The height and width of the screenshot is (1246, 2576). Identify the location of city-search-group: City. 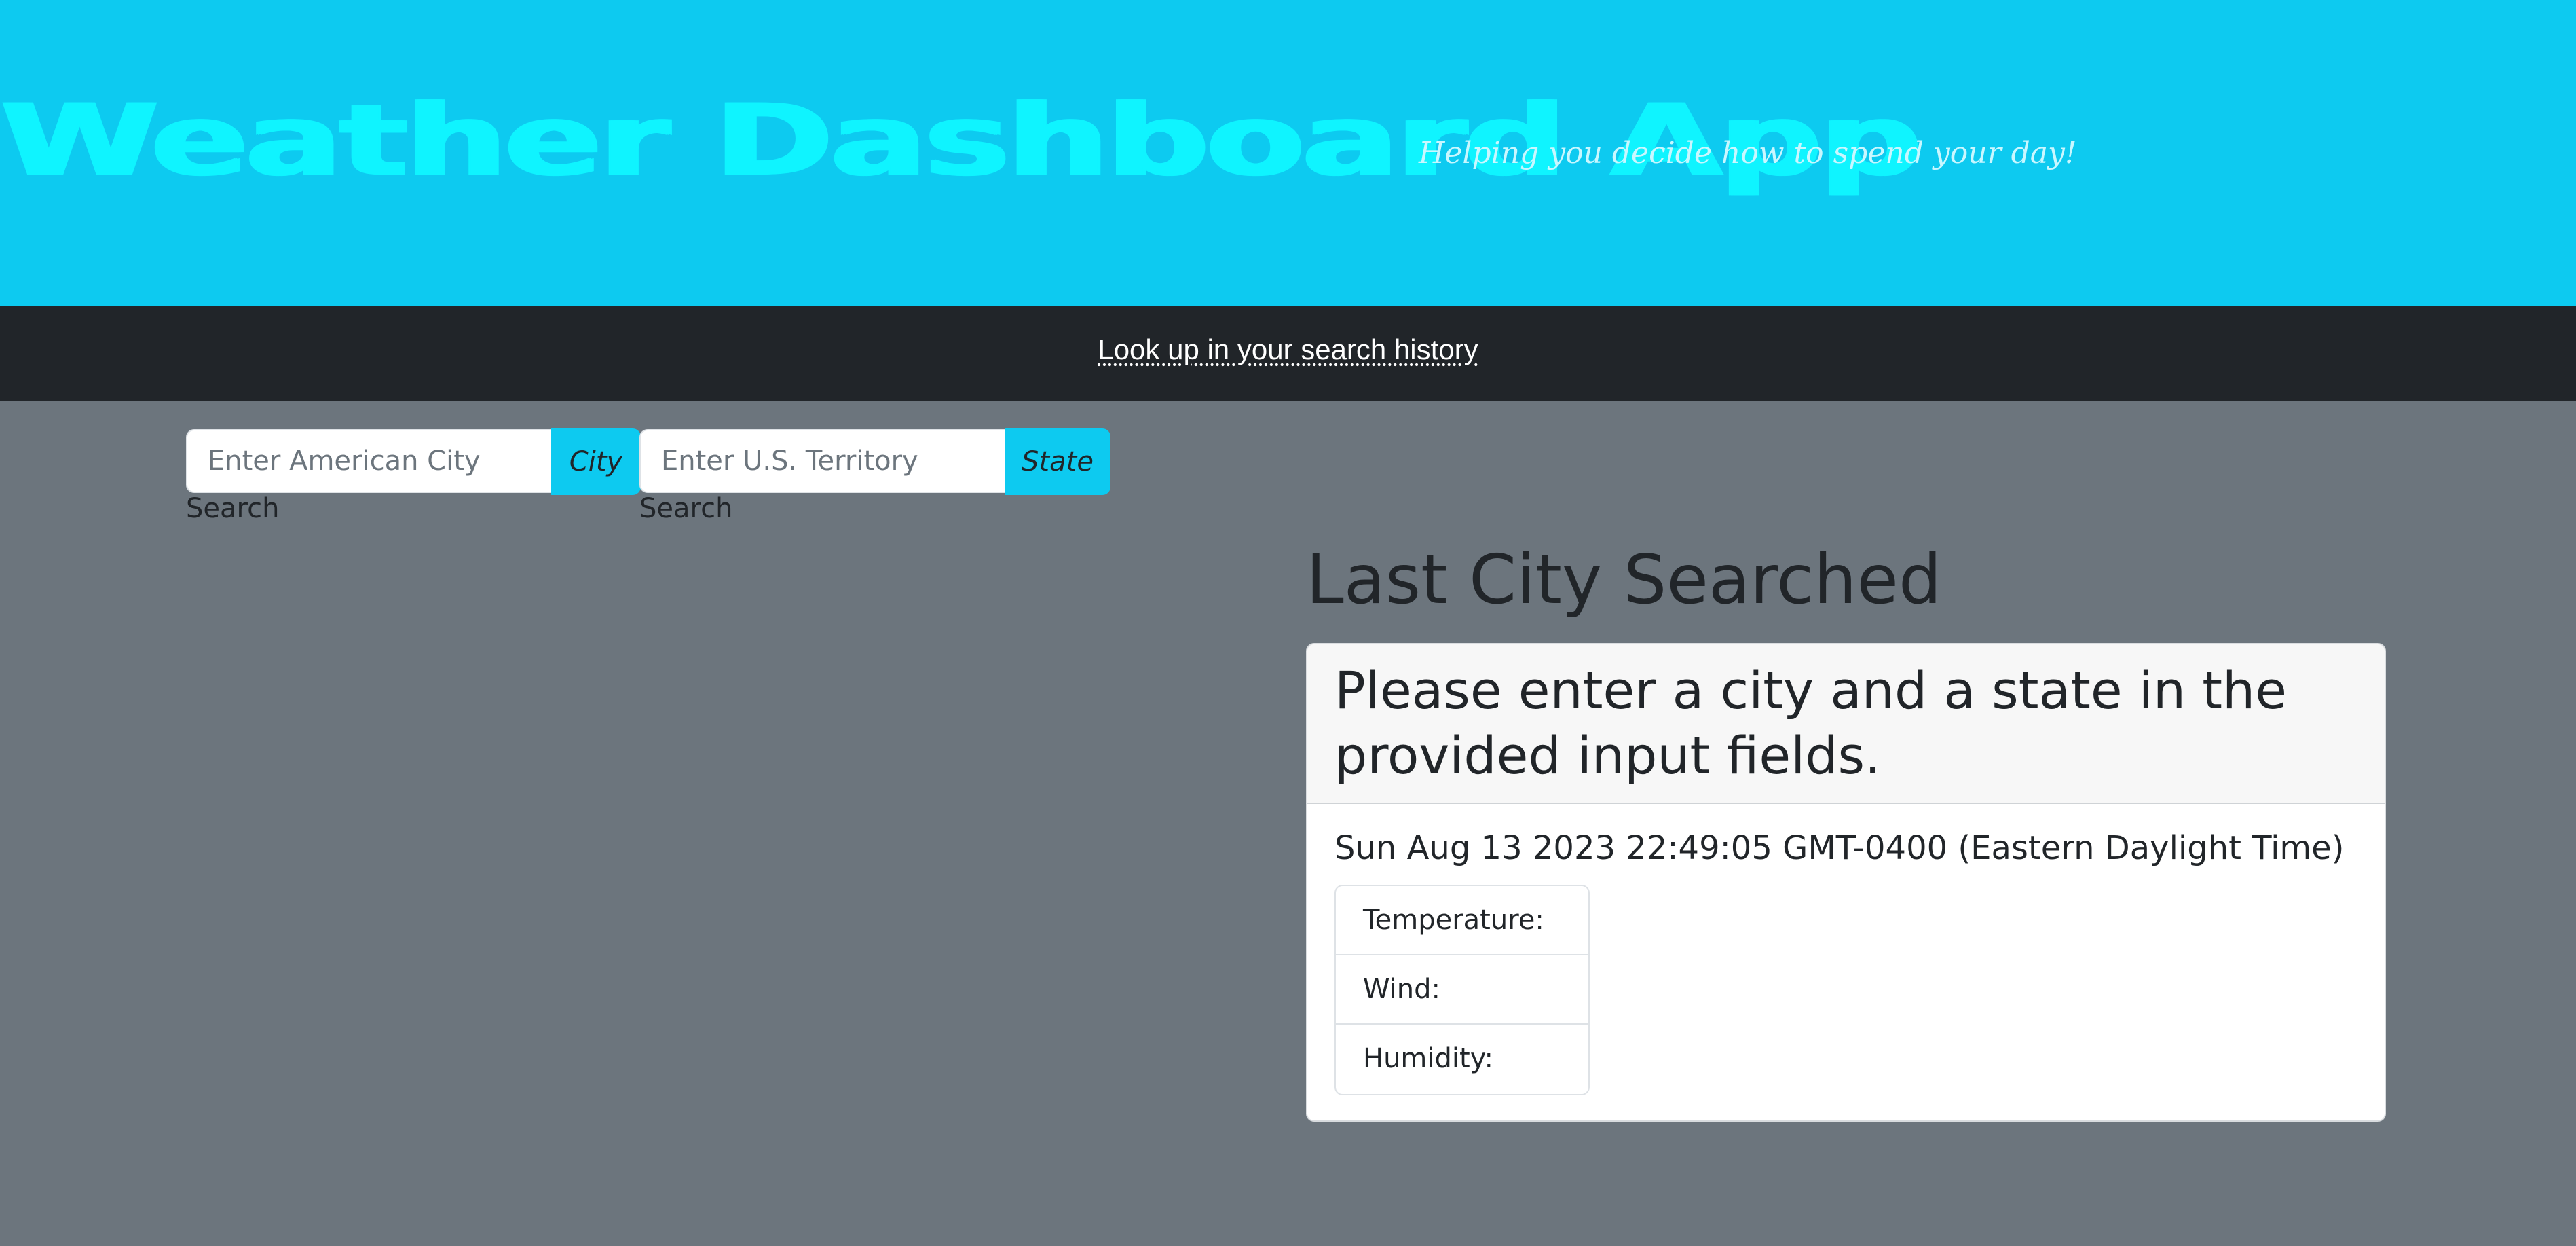
(414, 462).